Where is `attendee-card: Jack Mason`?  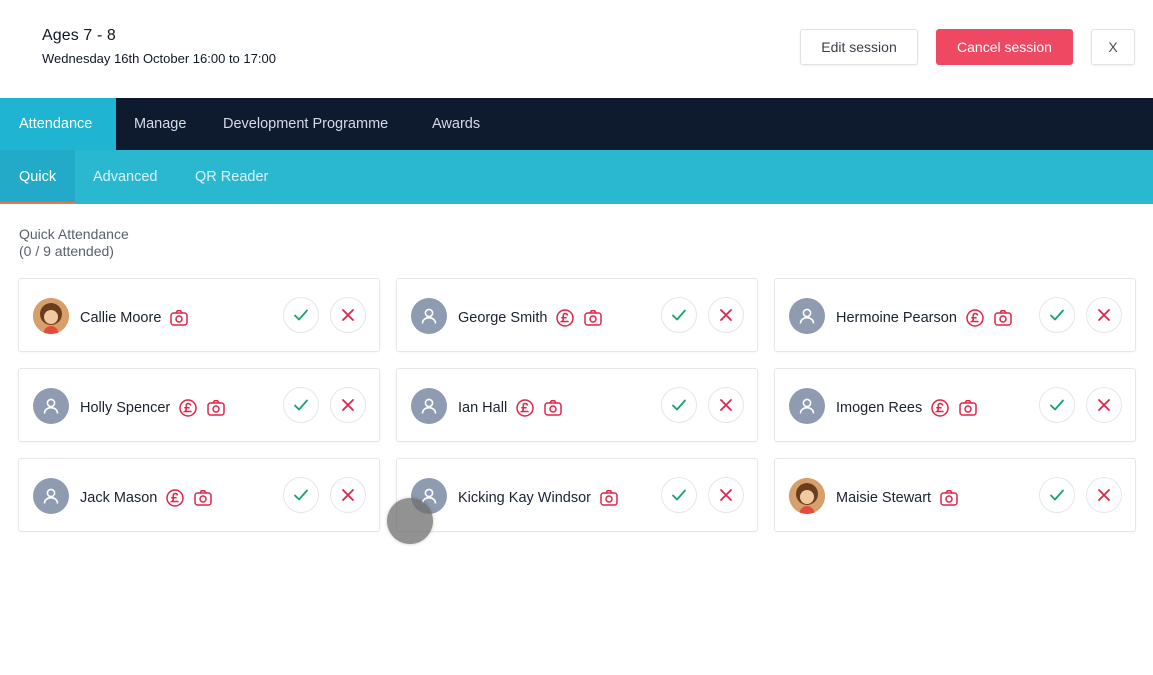
attendee-card: Jack Mason is located at coordinates (199, 495).